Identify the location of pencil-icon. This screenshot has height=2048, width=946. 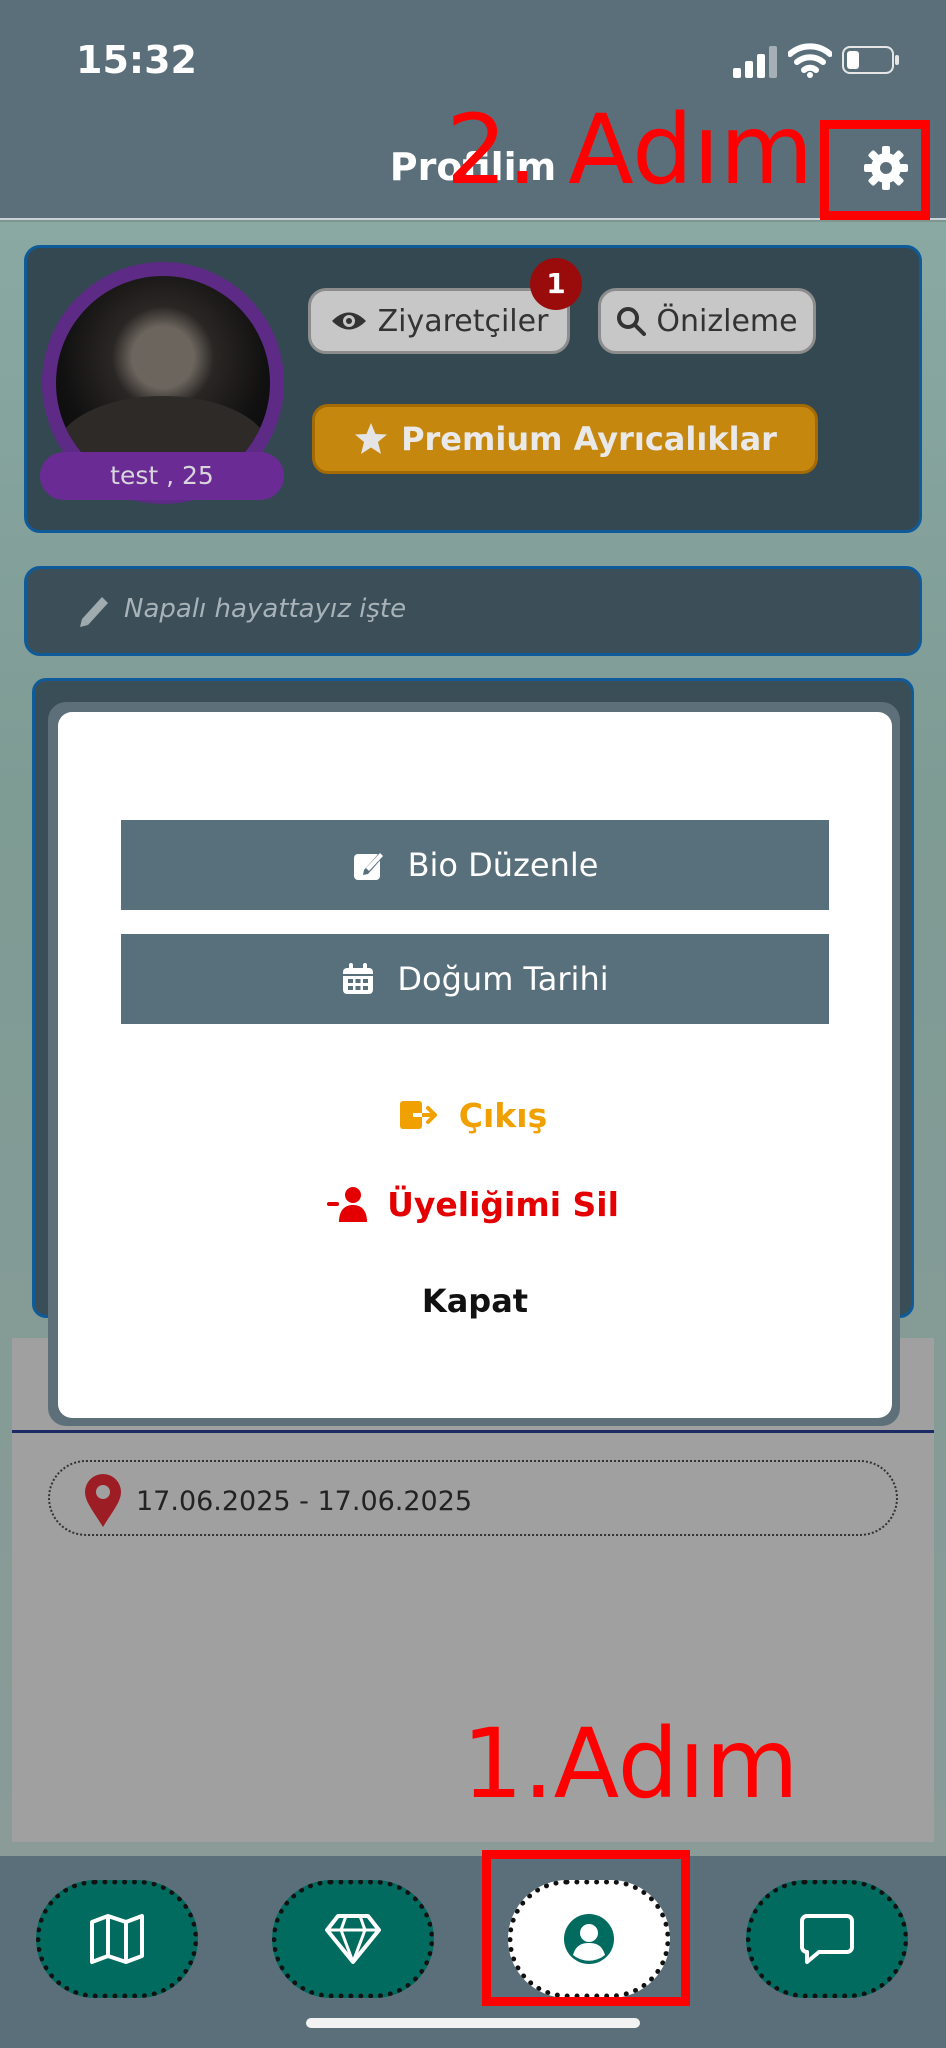
(94, 612).